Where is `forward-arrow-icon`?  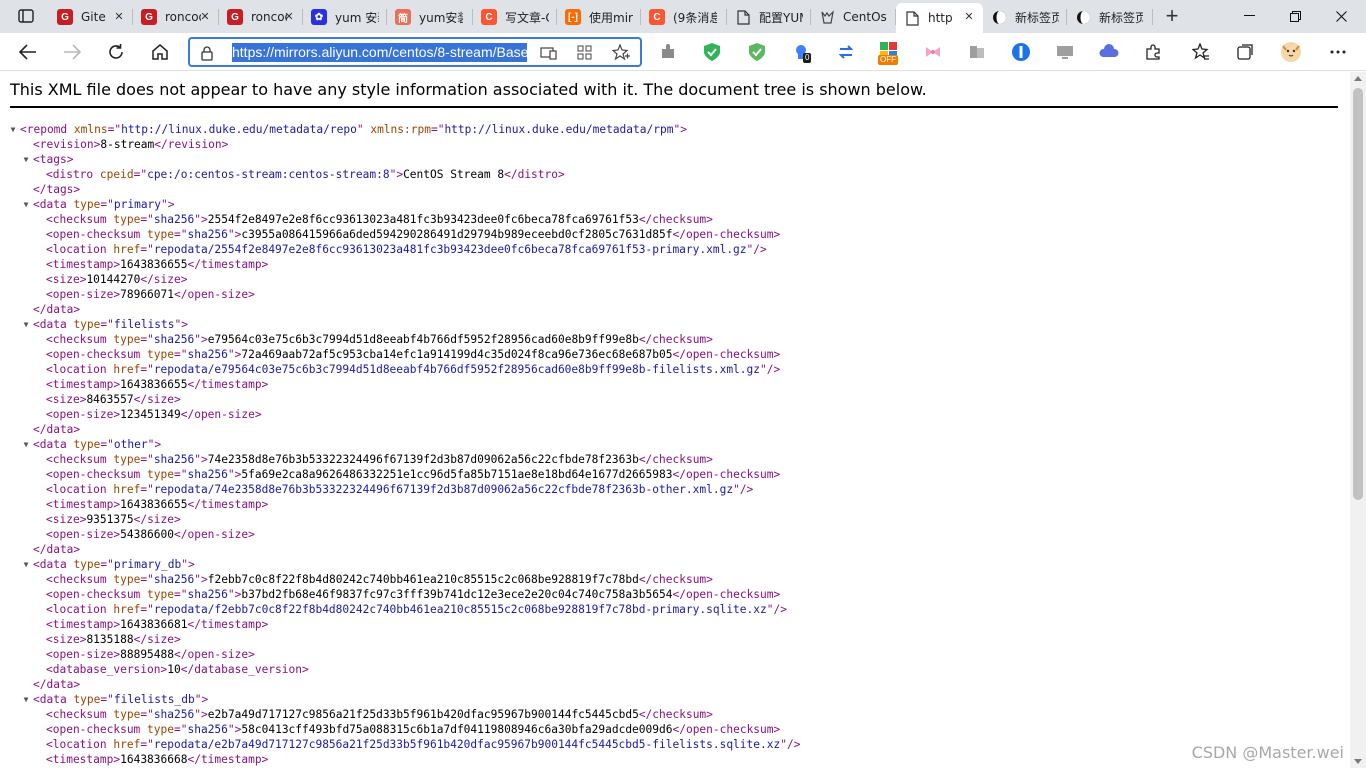 forward-arrow-icon is located at coordinates (72, 52).